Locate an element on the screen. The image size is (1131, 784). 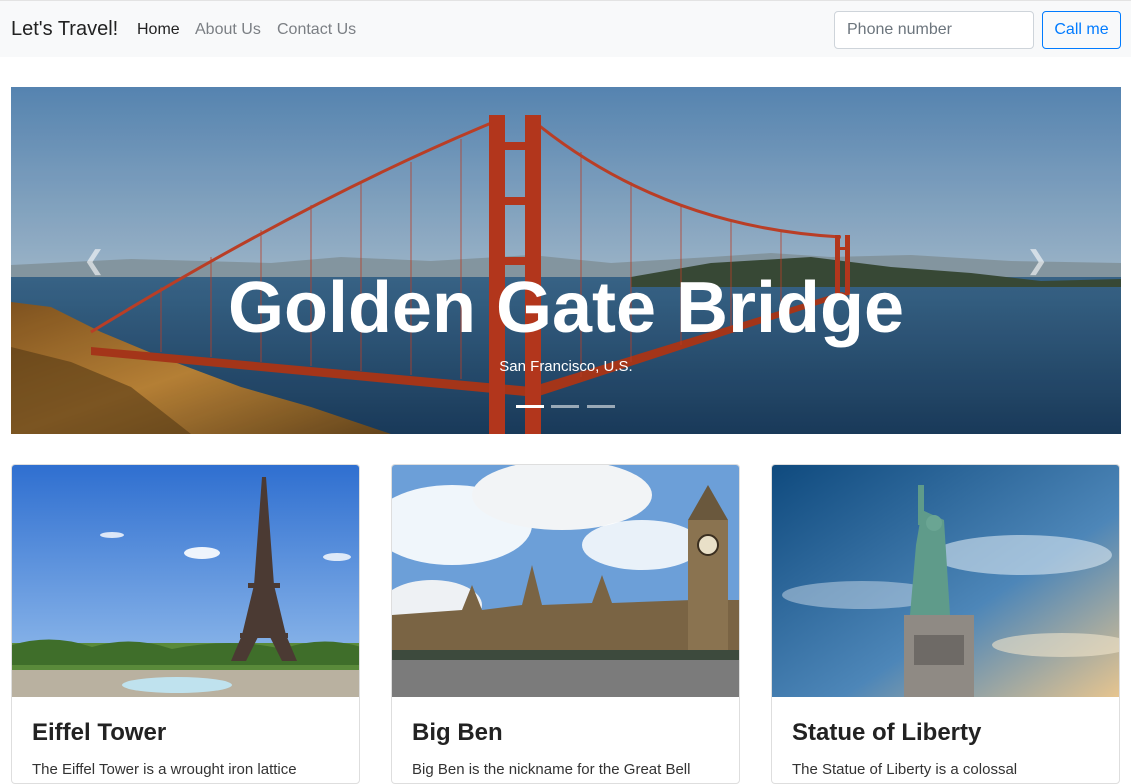
card-title: Big Ben is located at coordinates (457, 732).